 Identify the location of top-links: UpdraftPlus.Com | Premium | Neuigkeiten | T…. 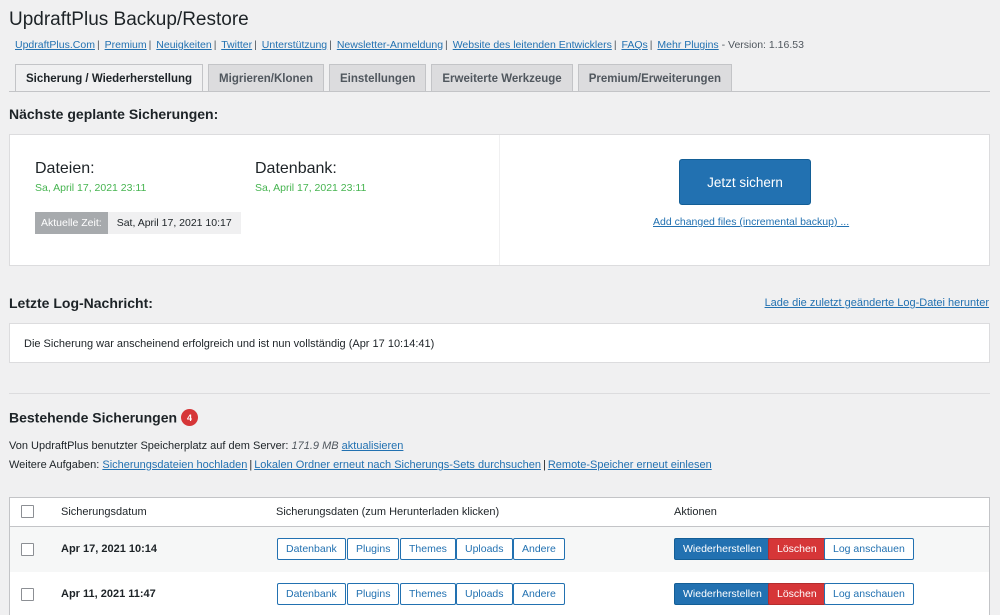
(409, 45).